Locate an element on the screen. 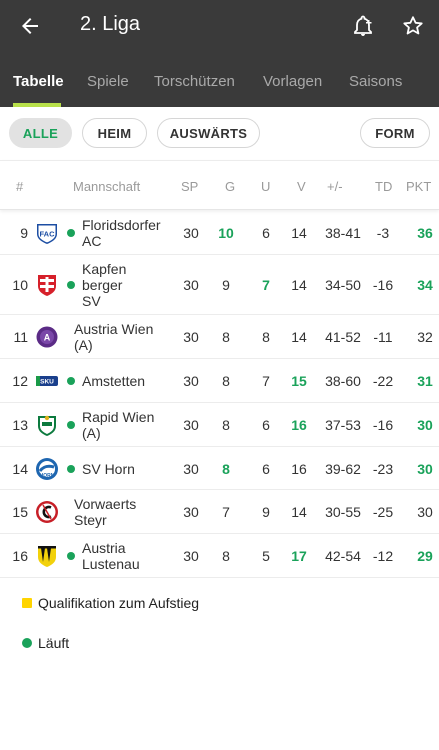 The height and width of the screenshot is (750, 439). col-rank-header: # is located at coordinates (20, 186).